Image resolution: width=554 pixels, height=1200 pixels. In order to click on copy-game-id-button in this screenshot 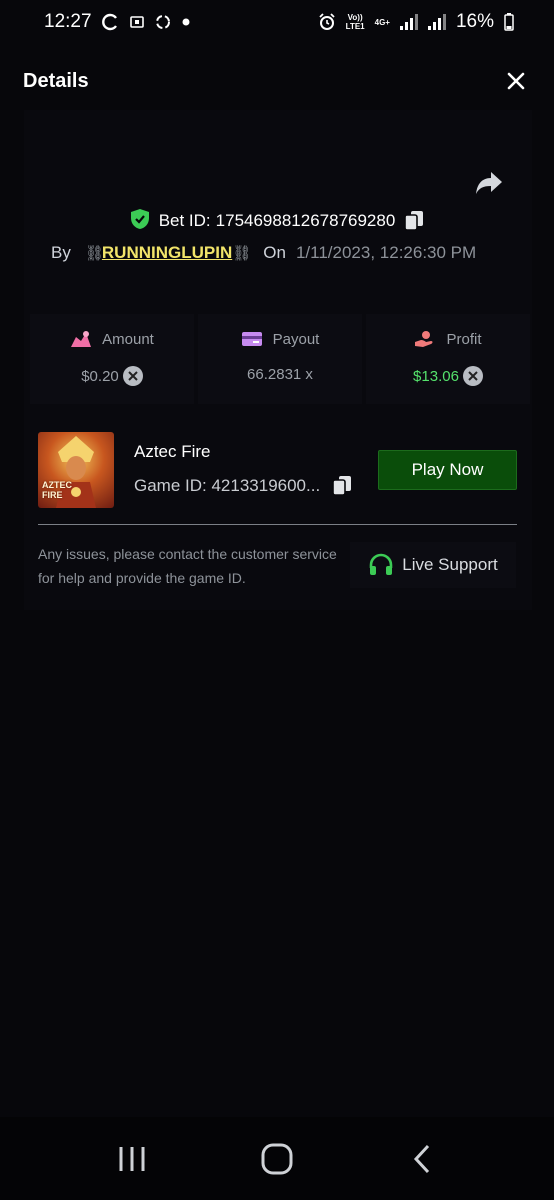, I will do `click(342, 486)`.